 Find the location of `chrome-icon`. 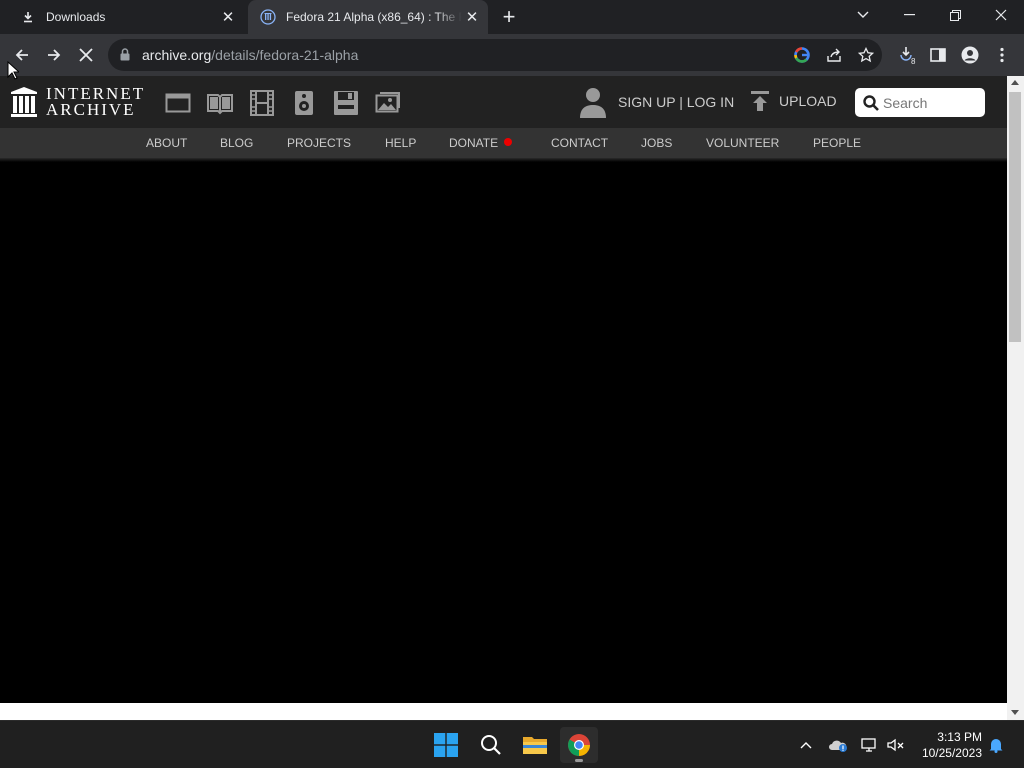

chrome-icon is located at coordinates (579, 745).